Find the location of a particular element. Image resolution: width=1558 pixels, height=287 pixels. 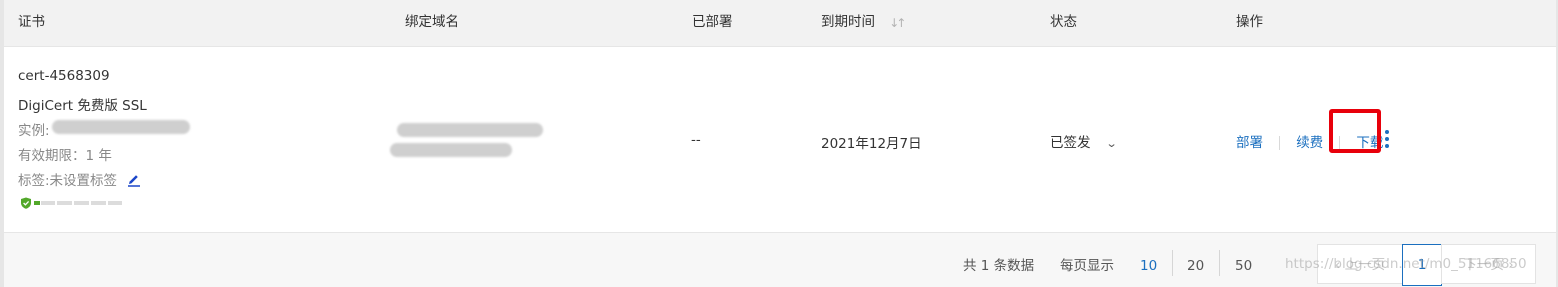

sort-arrows-icon: ↓↑ is located at coordinates (897, 23).